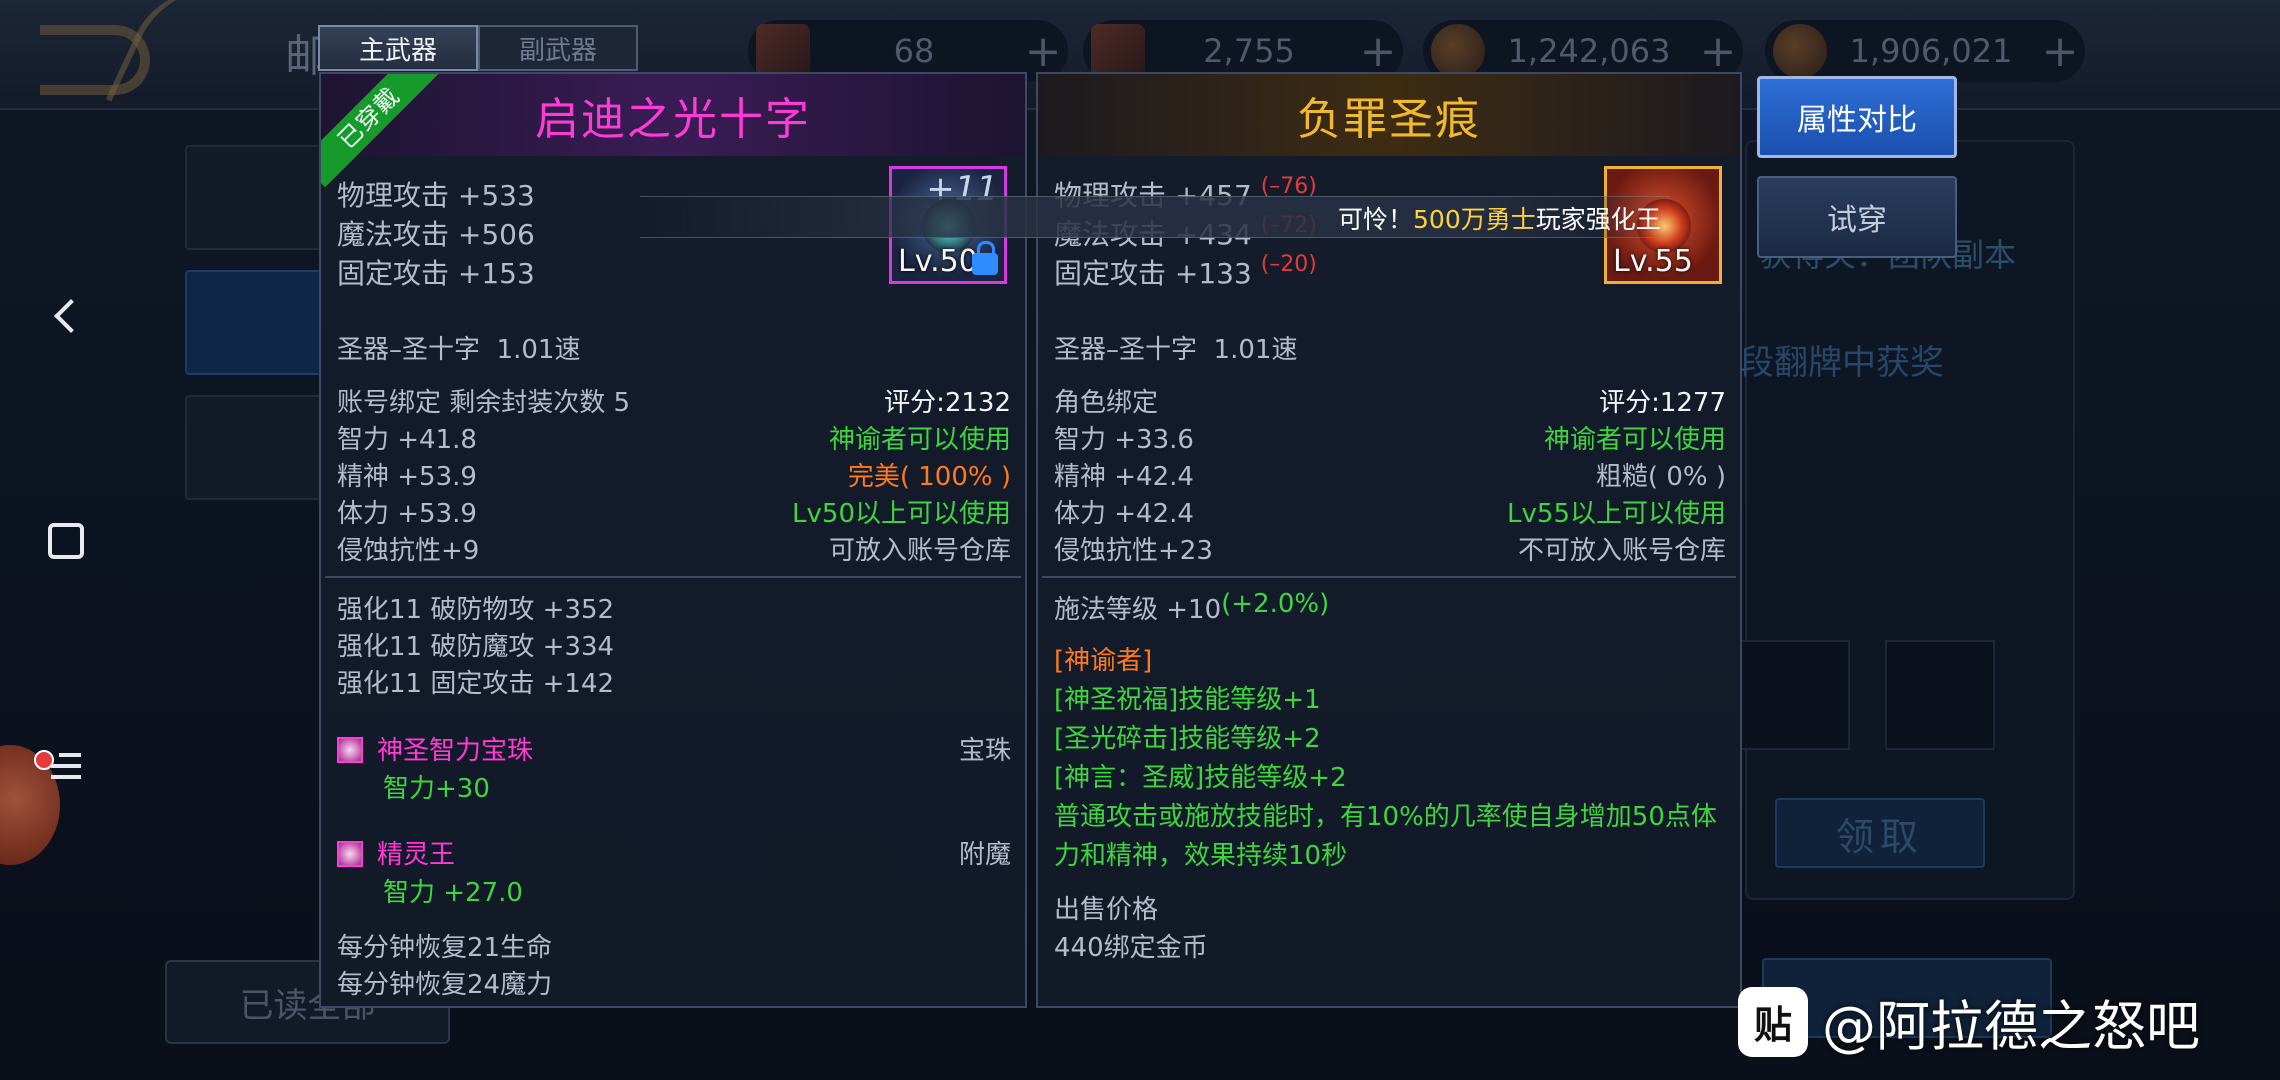 The width and height of the screenshot is (2280, 1080). What do you see at coordinates (1106, 910) in the screenshot?
I see `sell-label: 出售价格` at bounding box center [1106, 910].